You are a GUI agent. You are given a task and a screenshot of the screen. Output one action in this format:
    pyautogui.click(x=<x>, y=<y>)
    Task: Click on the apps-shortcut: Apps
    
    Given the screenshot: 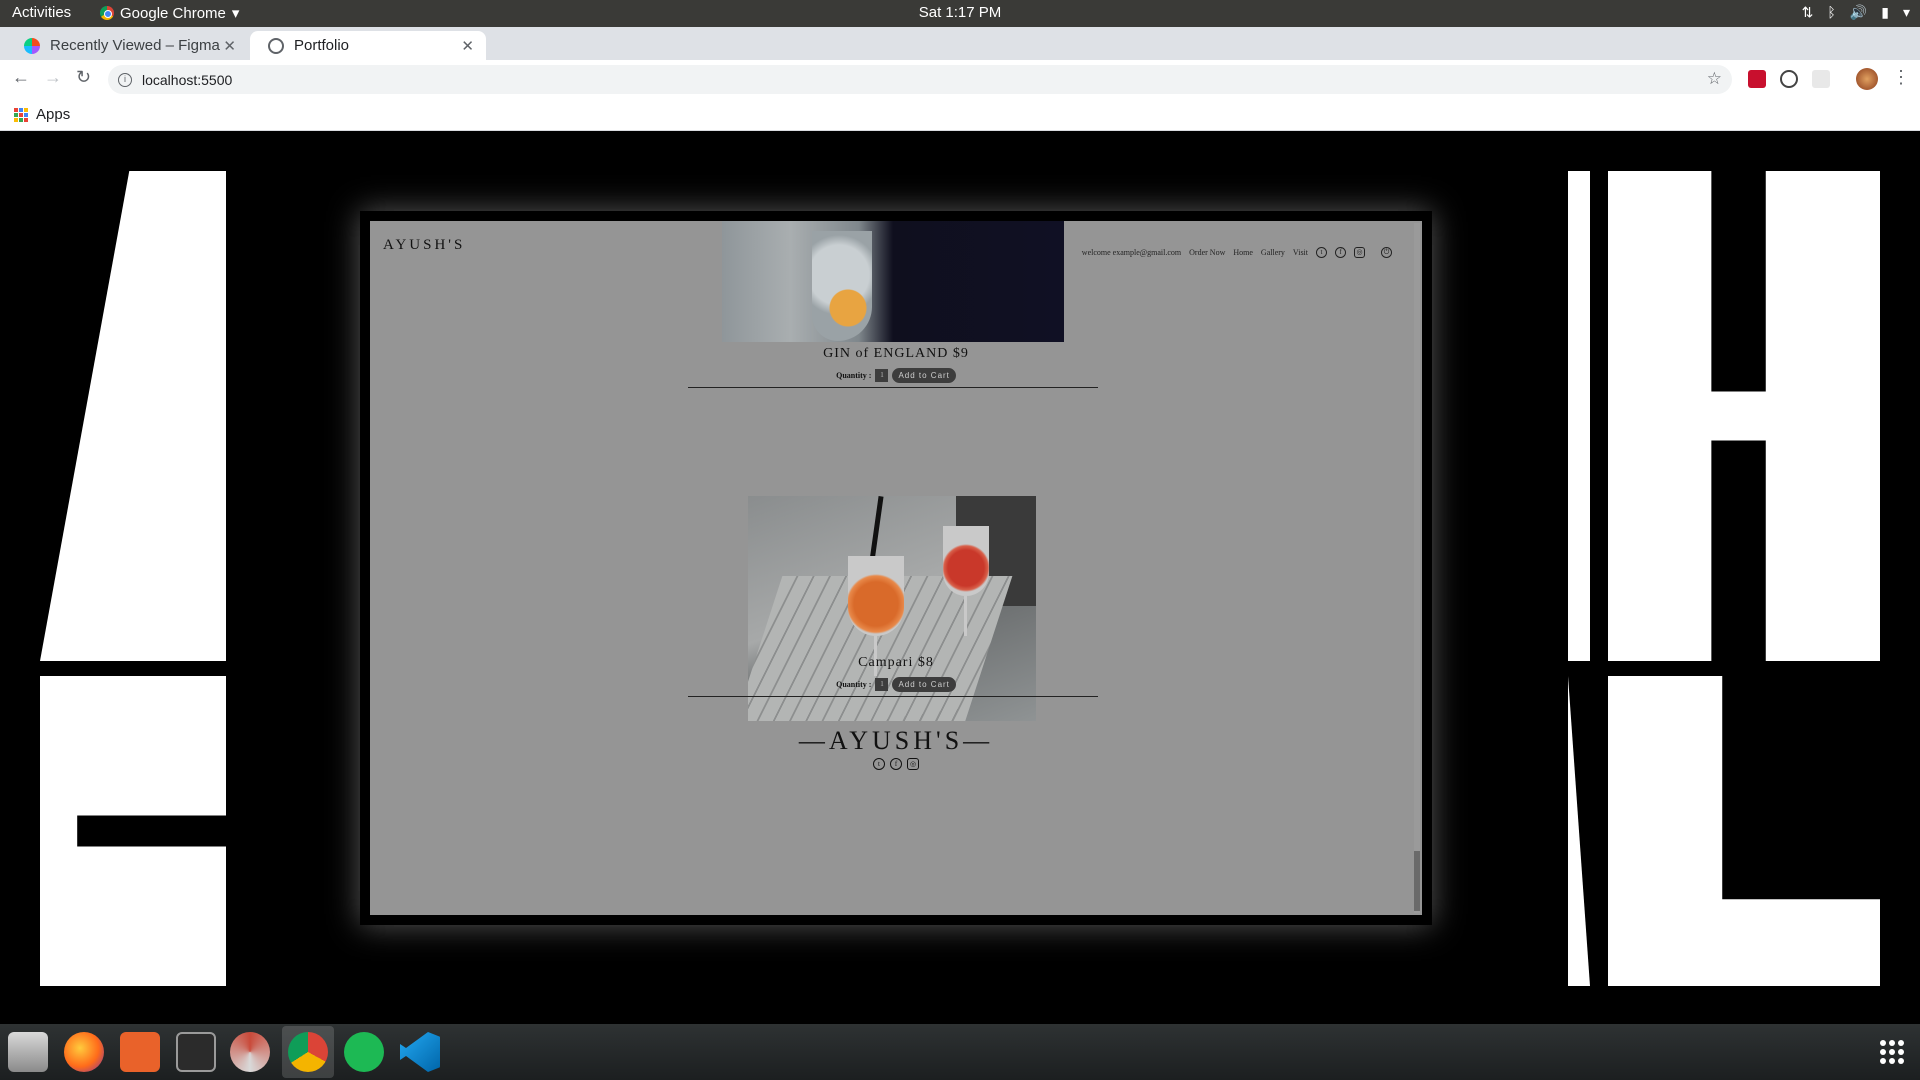 What is the action you would take?
    pyautogui.click(x=42, y=114)
    